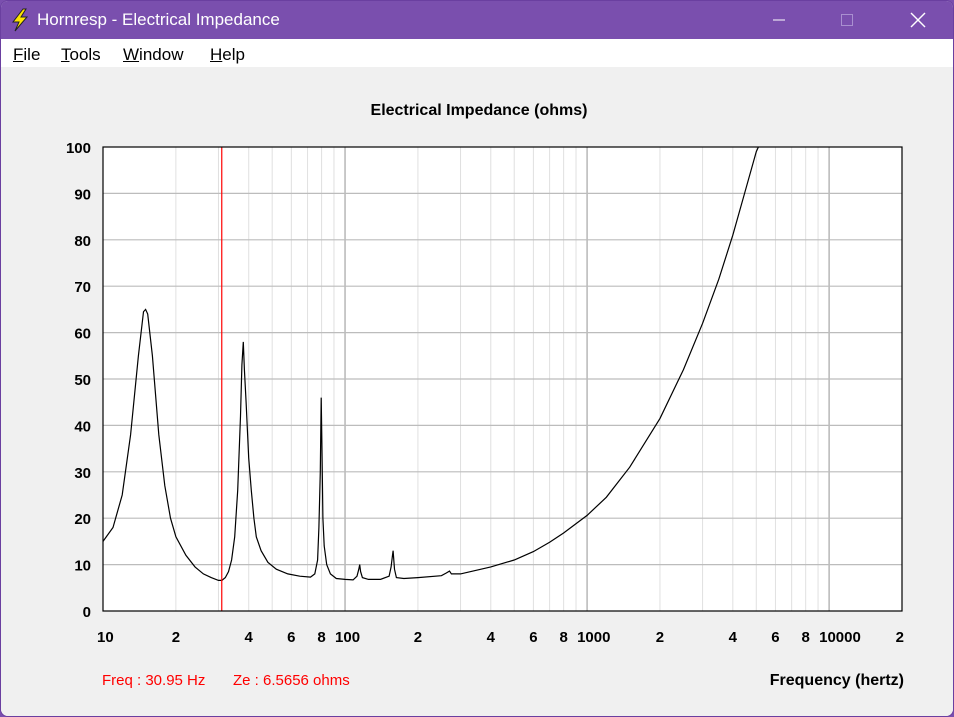 The width and height of the screenshot is (954, 717). I want to click on y-tick-label: 90, so click(82, 194).